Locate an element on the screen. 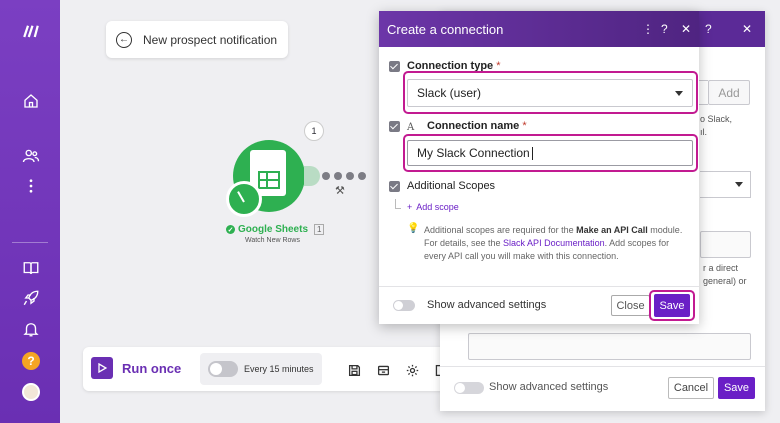 The image size is (780, 423). schedule-toggle is located at coordinates (223, 369).